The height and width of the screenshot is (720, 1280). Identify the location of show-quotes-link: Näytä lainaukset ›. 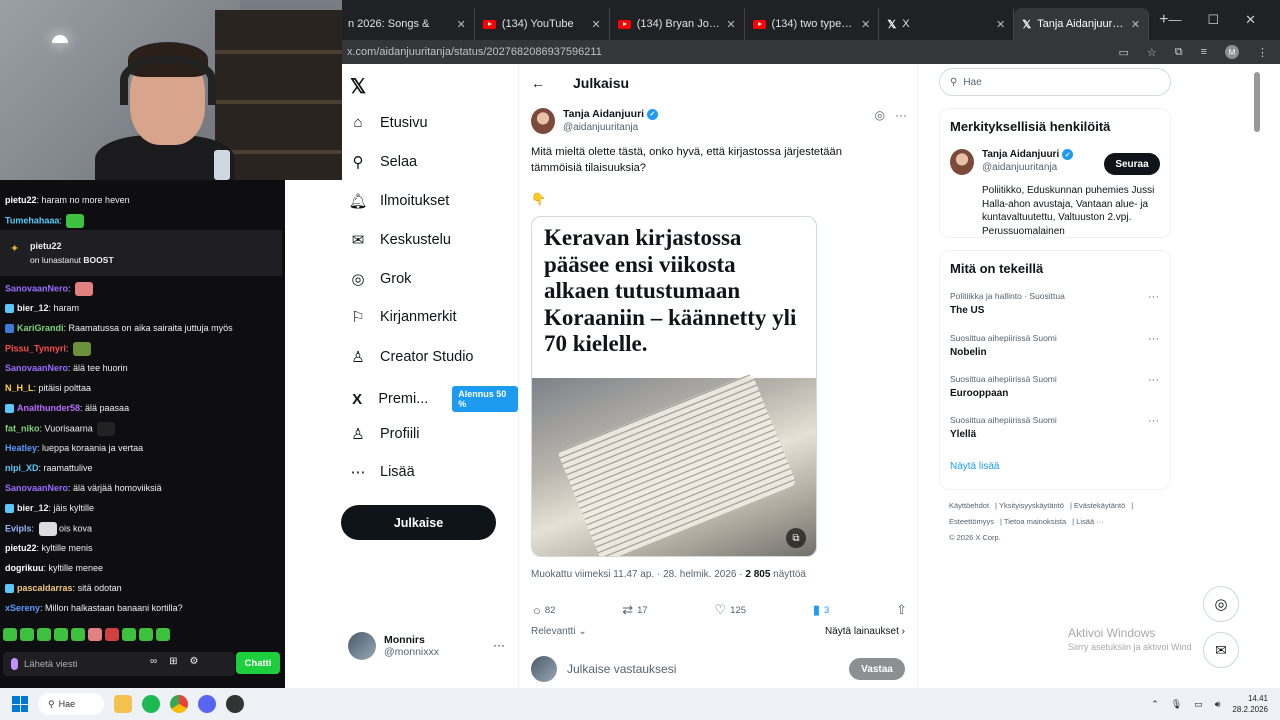
(865, 631).